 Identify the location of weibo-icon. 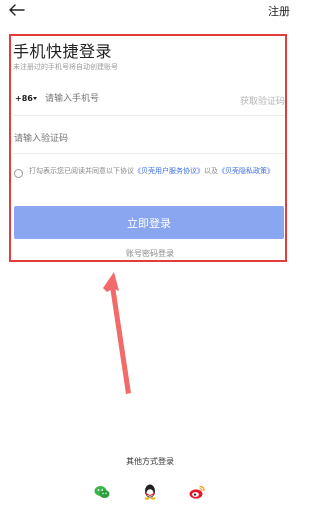
(197, 492).